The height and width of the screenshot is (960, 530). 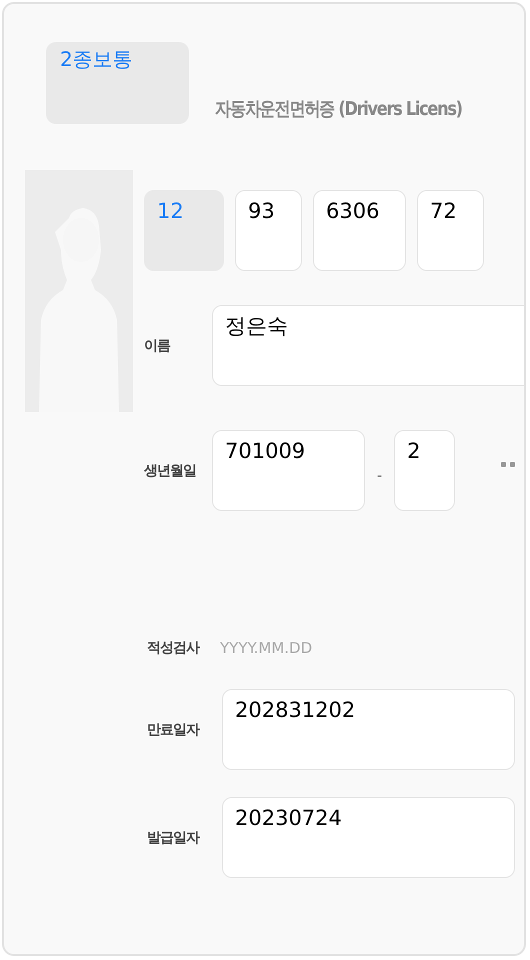 I want to click on field-label: 적성검사, so click(x=173, y=648).